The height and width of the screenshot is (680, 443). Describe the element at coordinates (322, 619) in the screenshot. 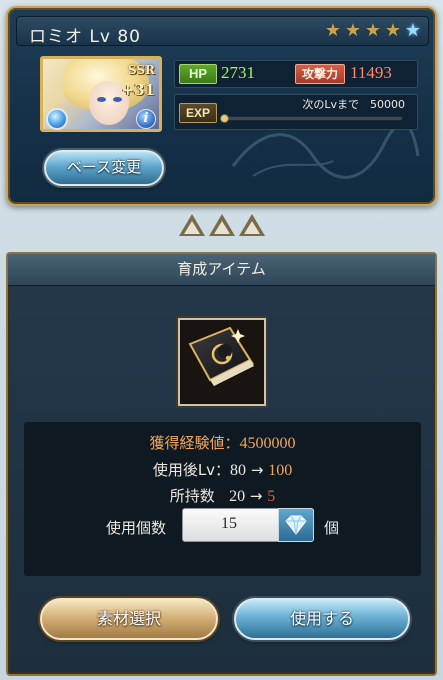

I see `use-item-button: 使用する` at that location.